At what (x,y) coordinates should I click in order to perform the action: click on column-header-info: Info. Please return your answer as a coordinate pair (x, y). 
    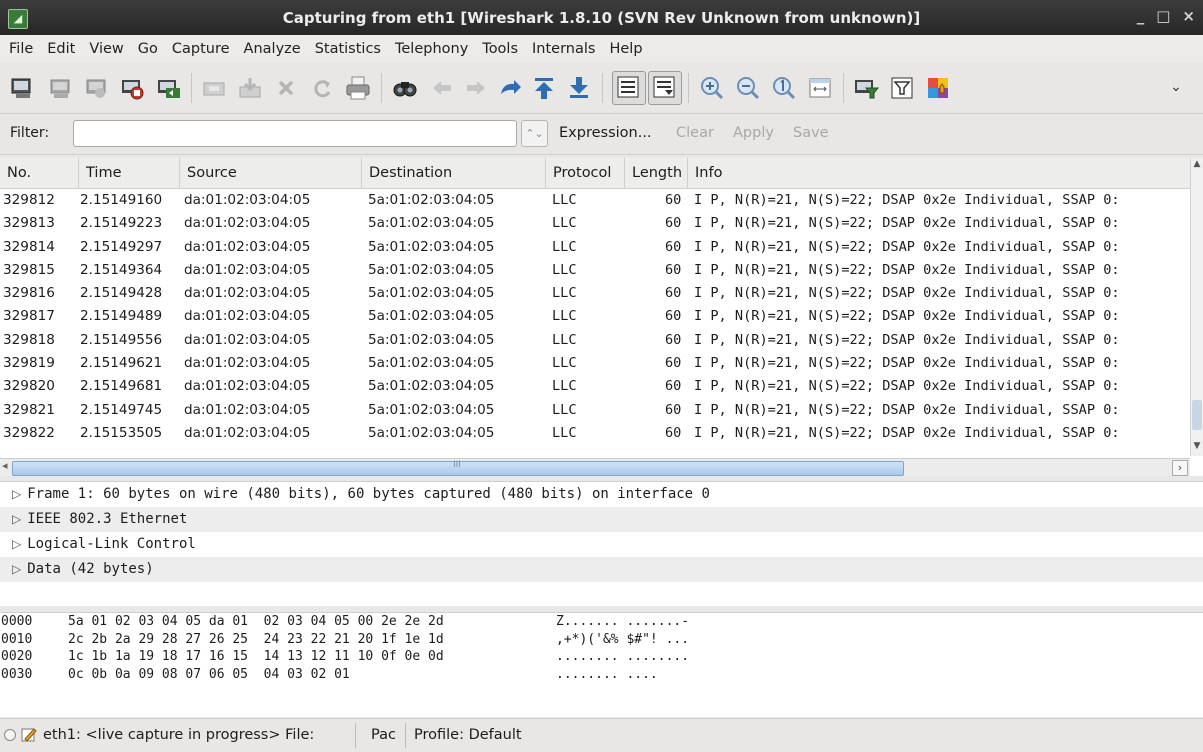
    Looking at the image, I should click on (939, 173).